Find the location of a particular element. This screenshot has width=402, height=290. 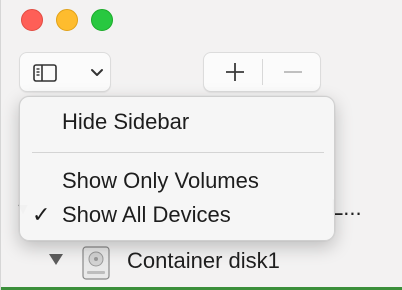

divider is located at coordinates (262, 72).